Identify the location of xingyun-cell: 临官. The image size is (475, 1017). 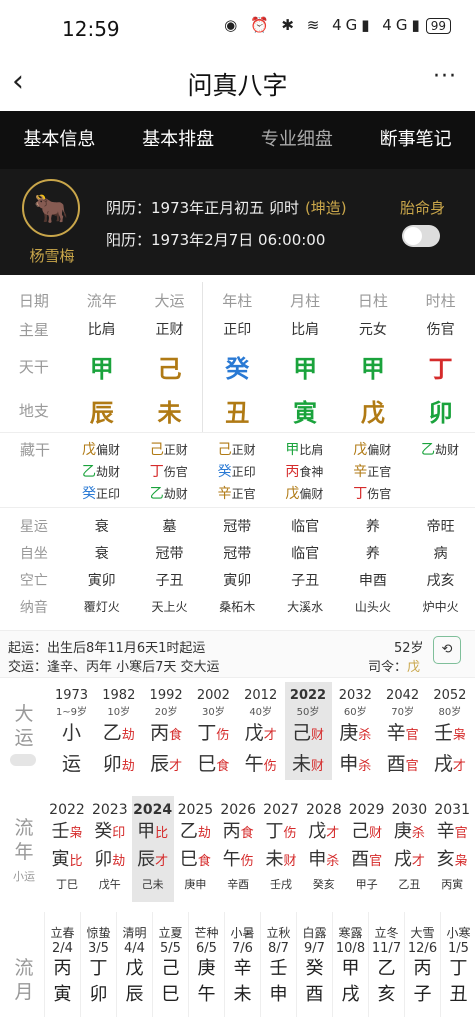
(305, 526).